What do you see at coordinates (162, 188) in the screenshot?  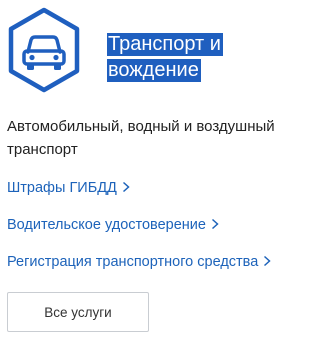 I see `link-gibdd-fines: Штрафы ГИБДД` at bounding box center [162, 188].